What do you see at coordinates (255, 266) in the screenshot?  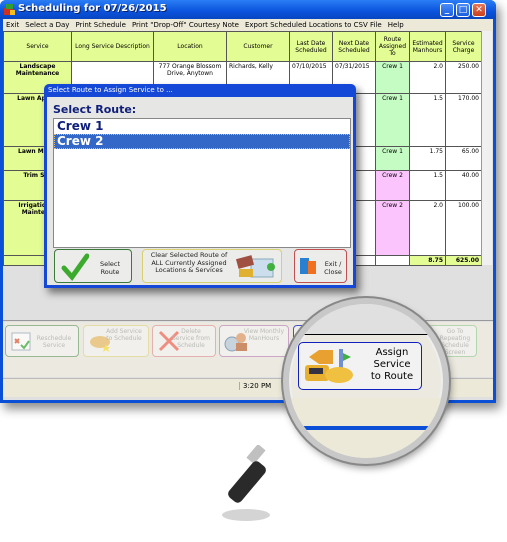 I see `truck-route-map-icon` at bounding box center [255, 266].